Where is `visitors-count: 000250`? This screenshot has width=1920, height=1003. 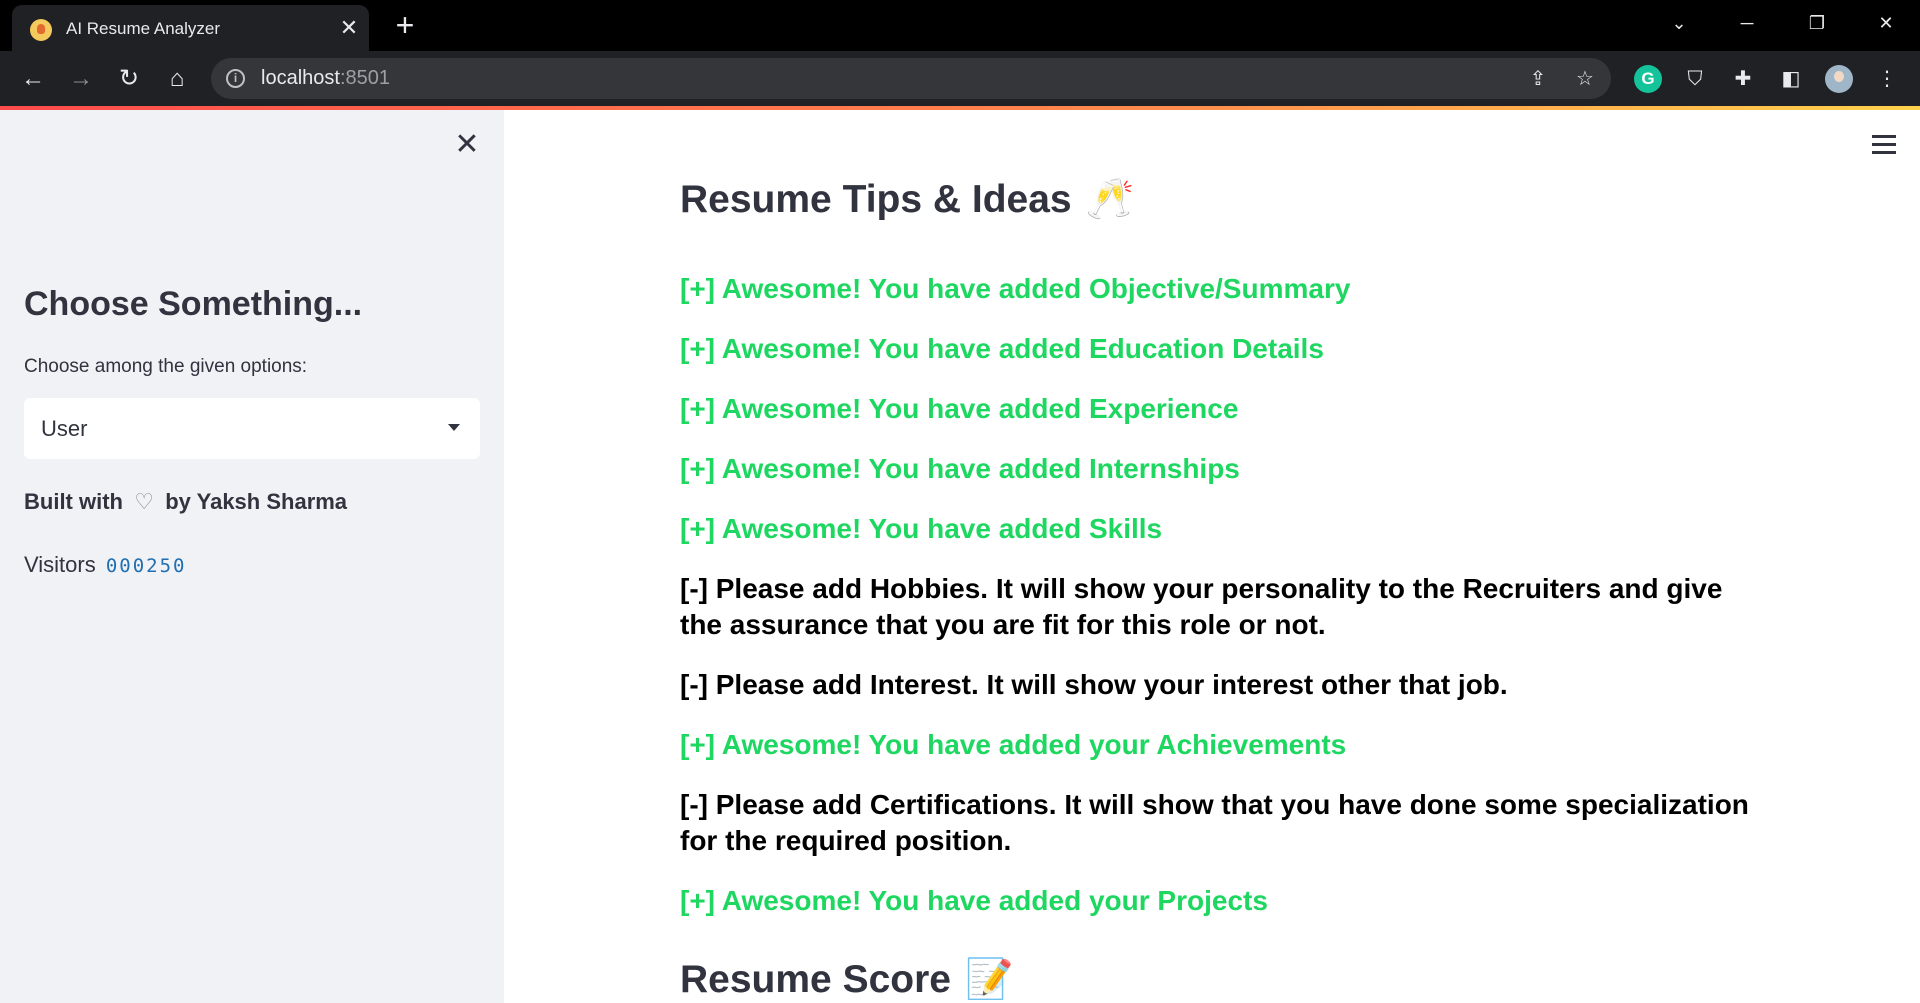
visitors-count: 000250 is located at coordinates (146, 566).